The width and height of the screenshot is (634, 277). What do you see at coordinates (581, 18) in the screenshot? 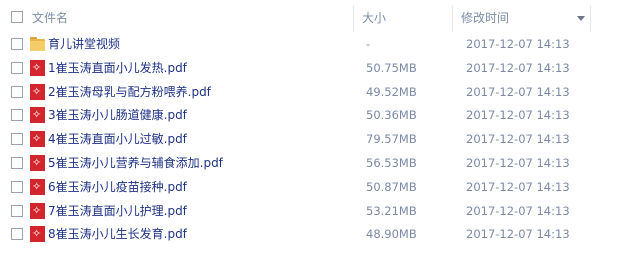
I see `sort-down-icon` at bounding box center [581, 18].